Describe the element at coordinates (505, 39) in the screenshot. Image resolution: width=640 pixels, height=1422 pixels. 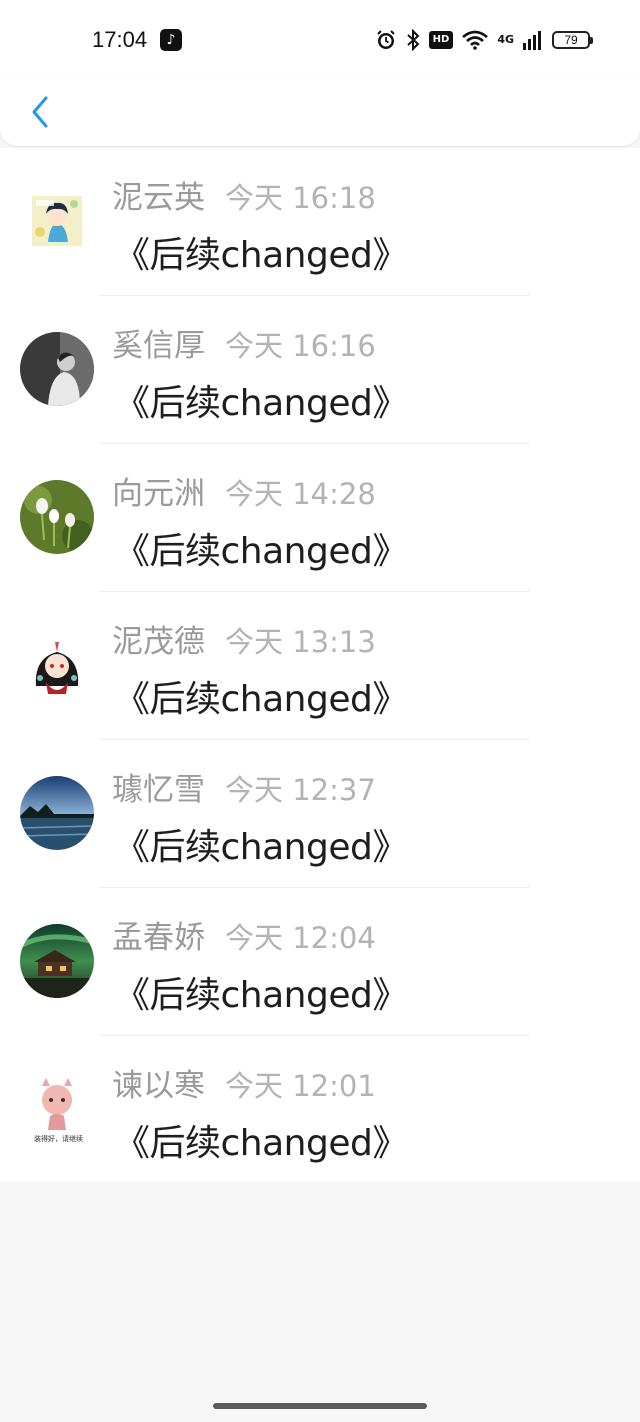
I see `network-type-label: 4G` at that location.